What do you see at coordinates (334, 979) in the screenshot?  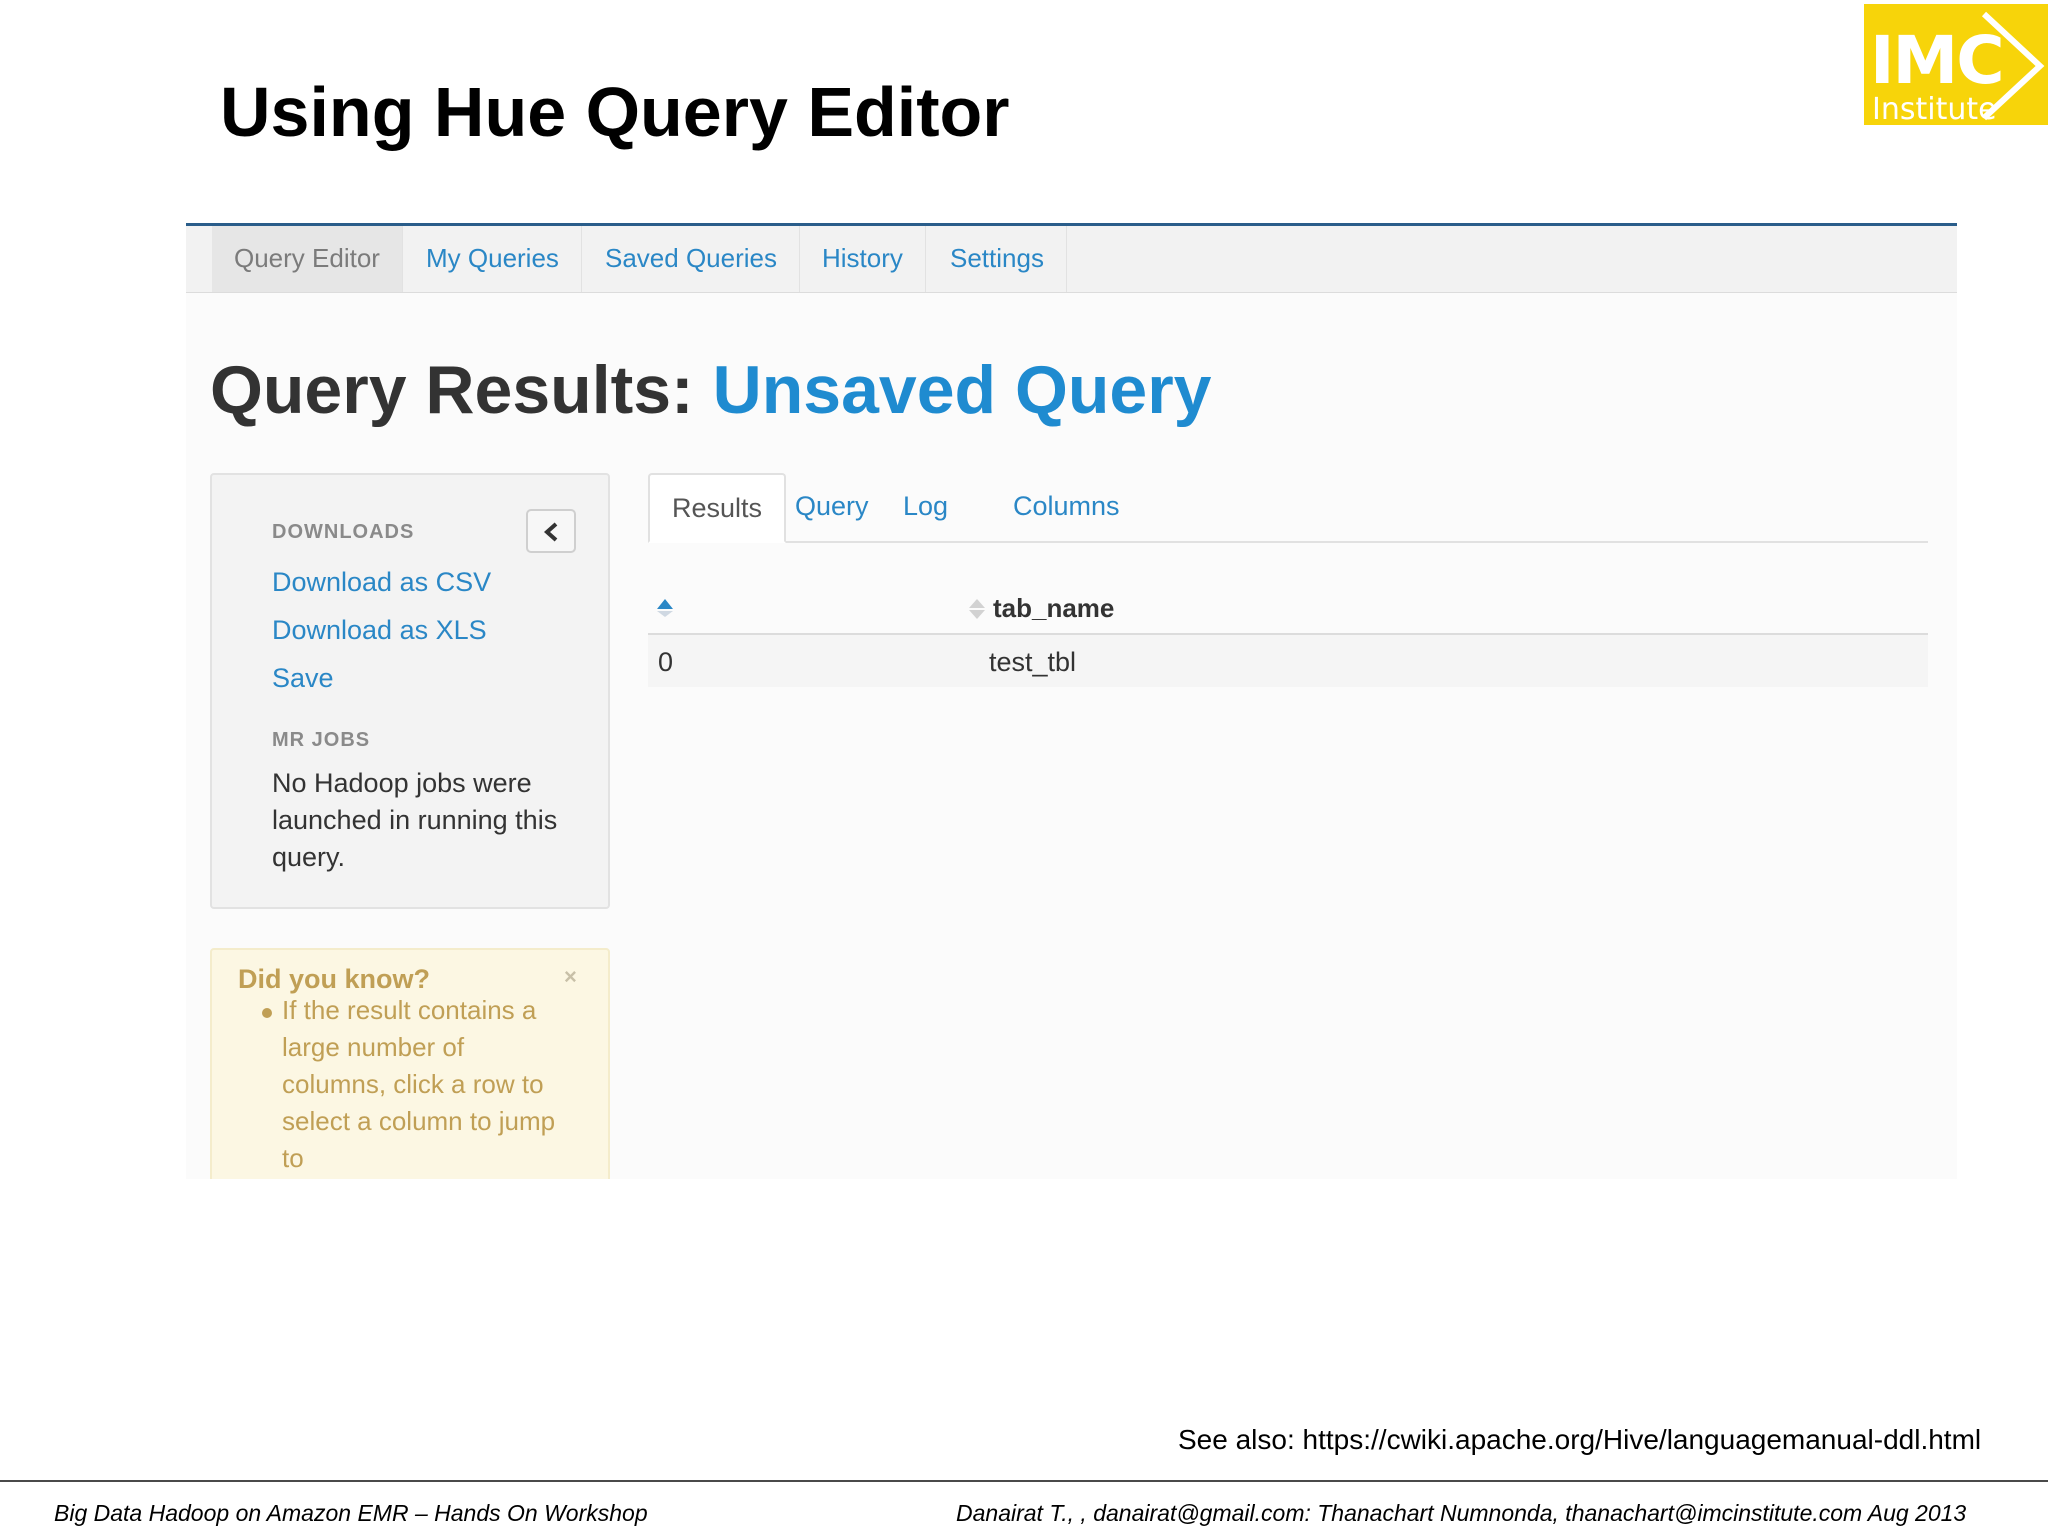 I see `tip-title: Did you know?` at bounding box center [334, 979].